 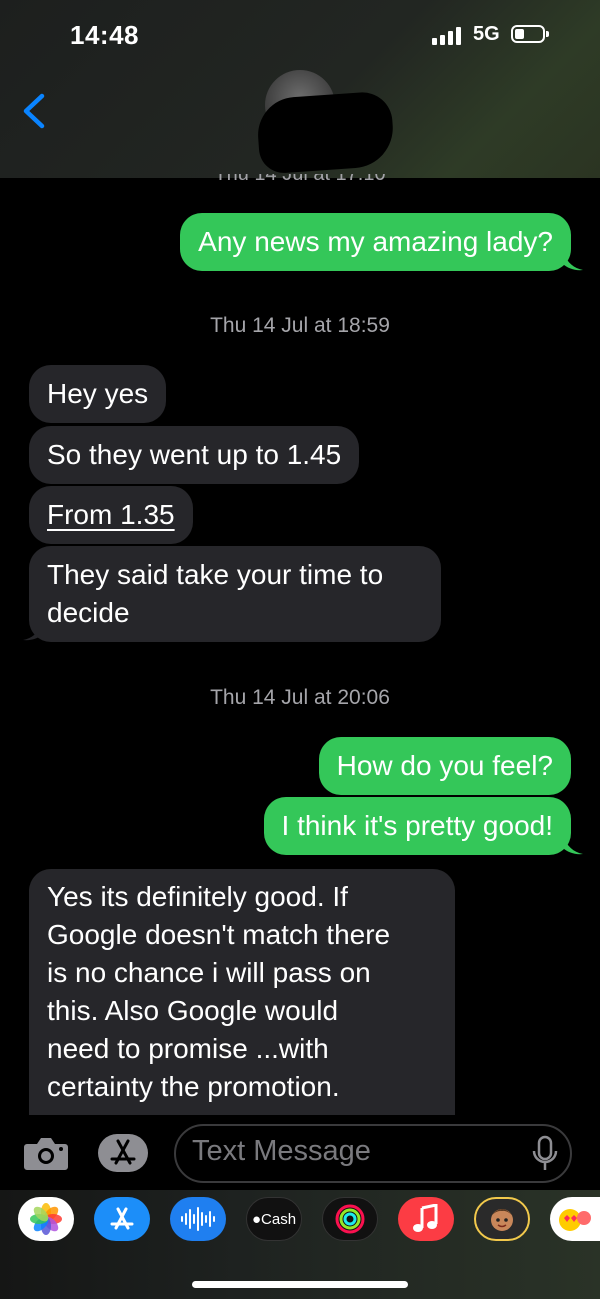 What do you see at coordinates (235, 594) in the screenshot?
I see `received-message: They said take your time to decide` at bounding box center [235, 594].